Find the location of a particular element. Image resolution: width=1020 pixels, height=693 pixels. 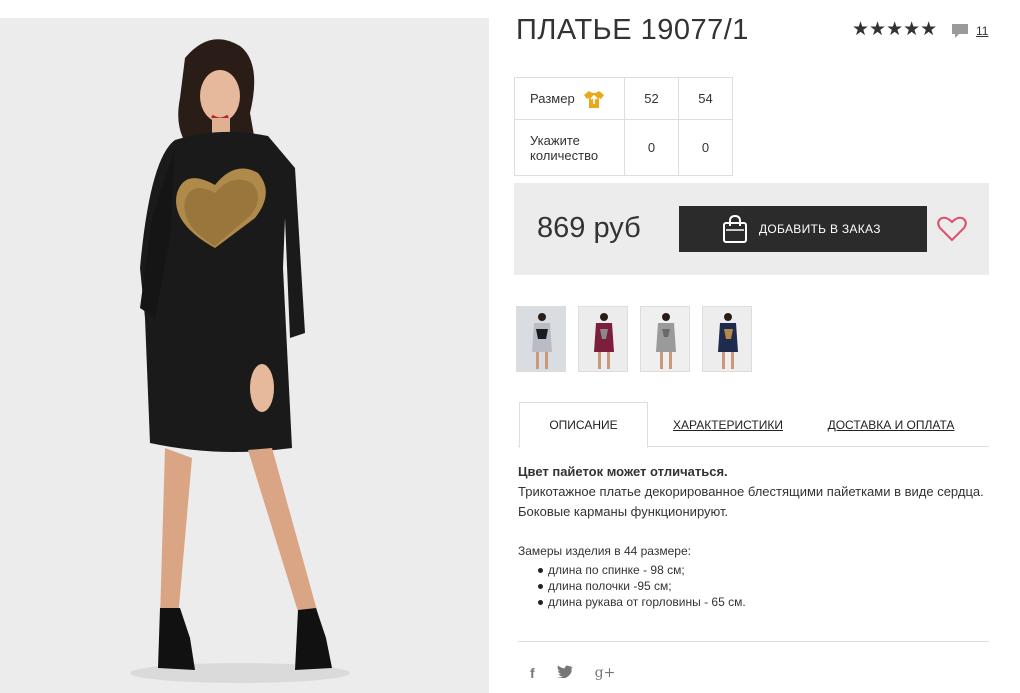

quantity-label-cell: Укажите количество is located at coordinates (569, 147).